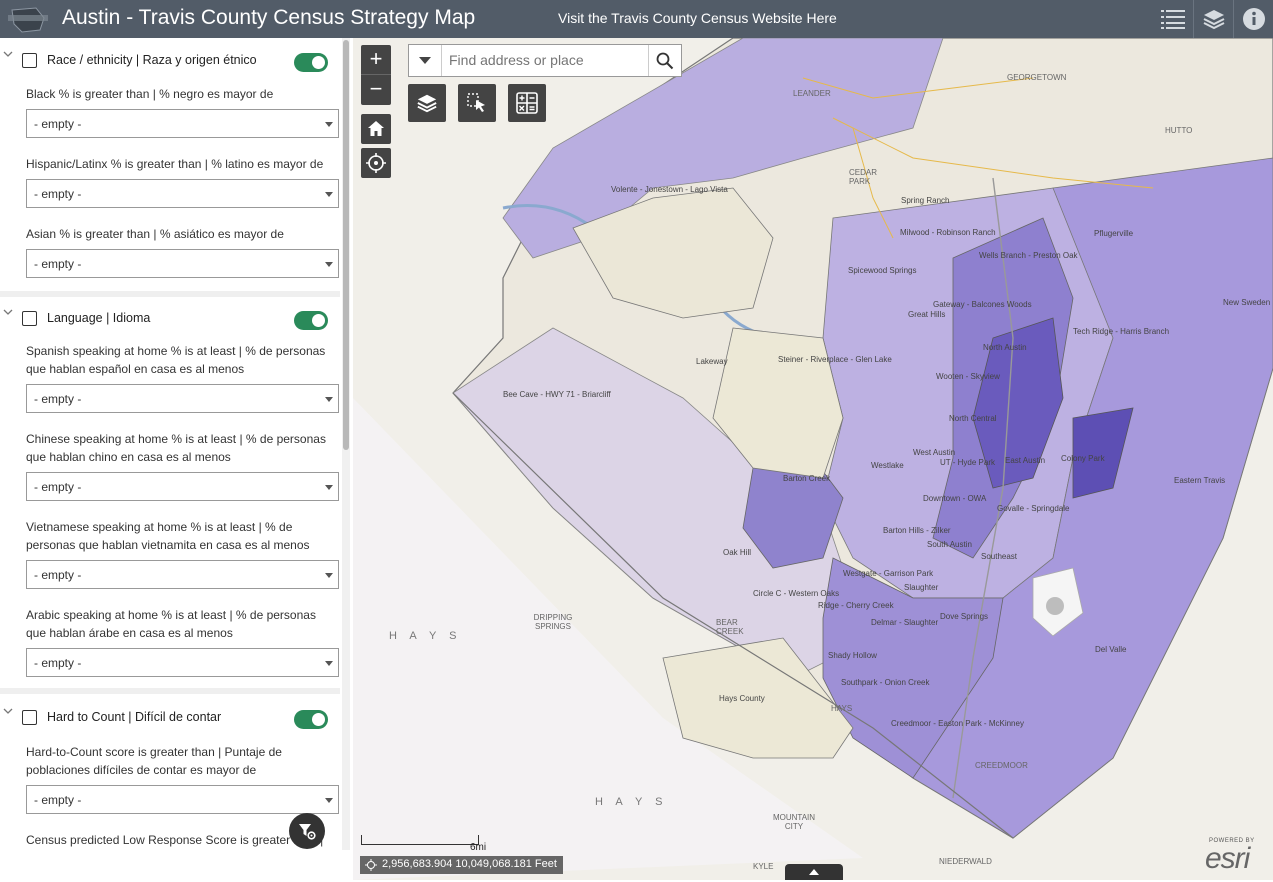  Describe the element at coordinates (1121, 331) in the screenshot. I see `map-label: Tech Ridge - Harris Branch` at that location.